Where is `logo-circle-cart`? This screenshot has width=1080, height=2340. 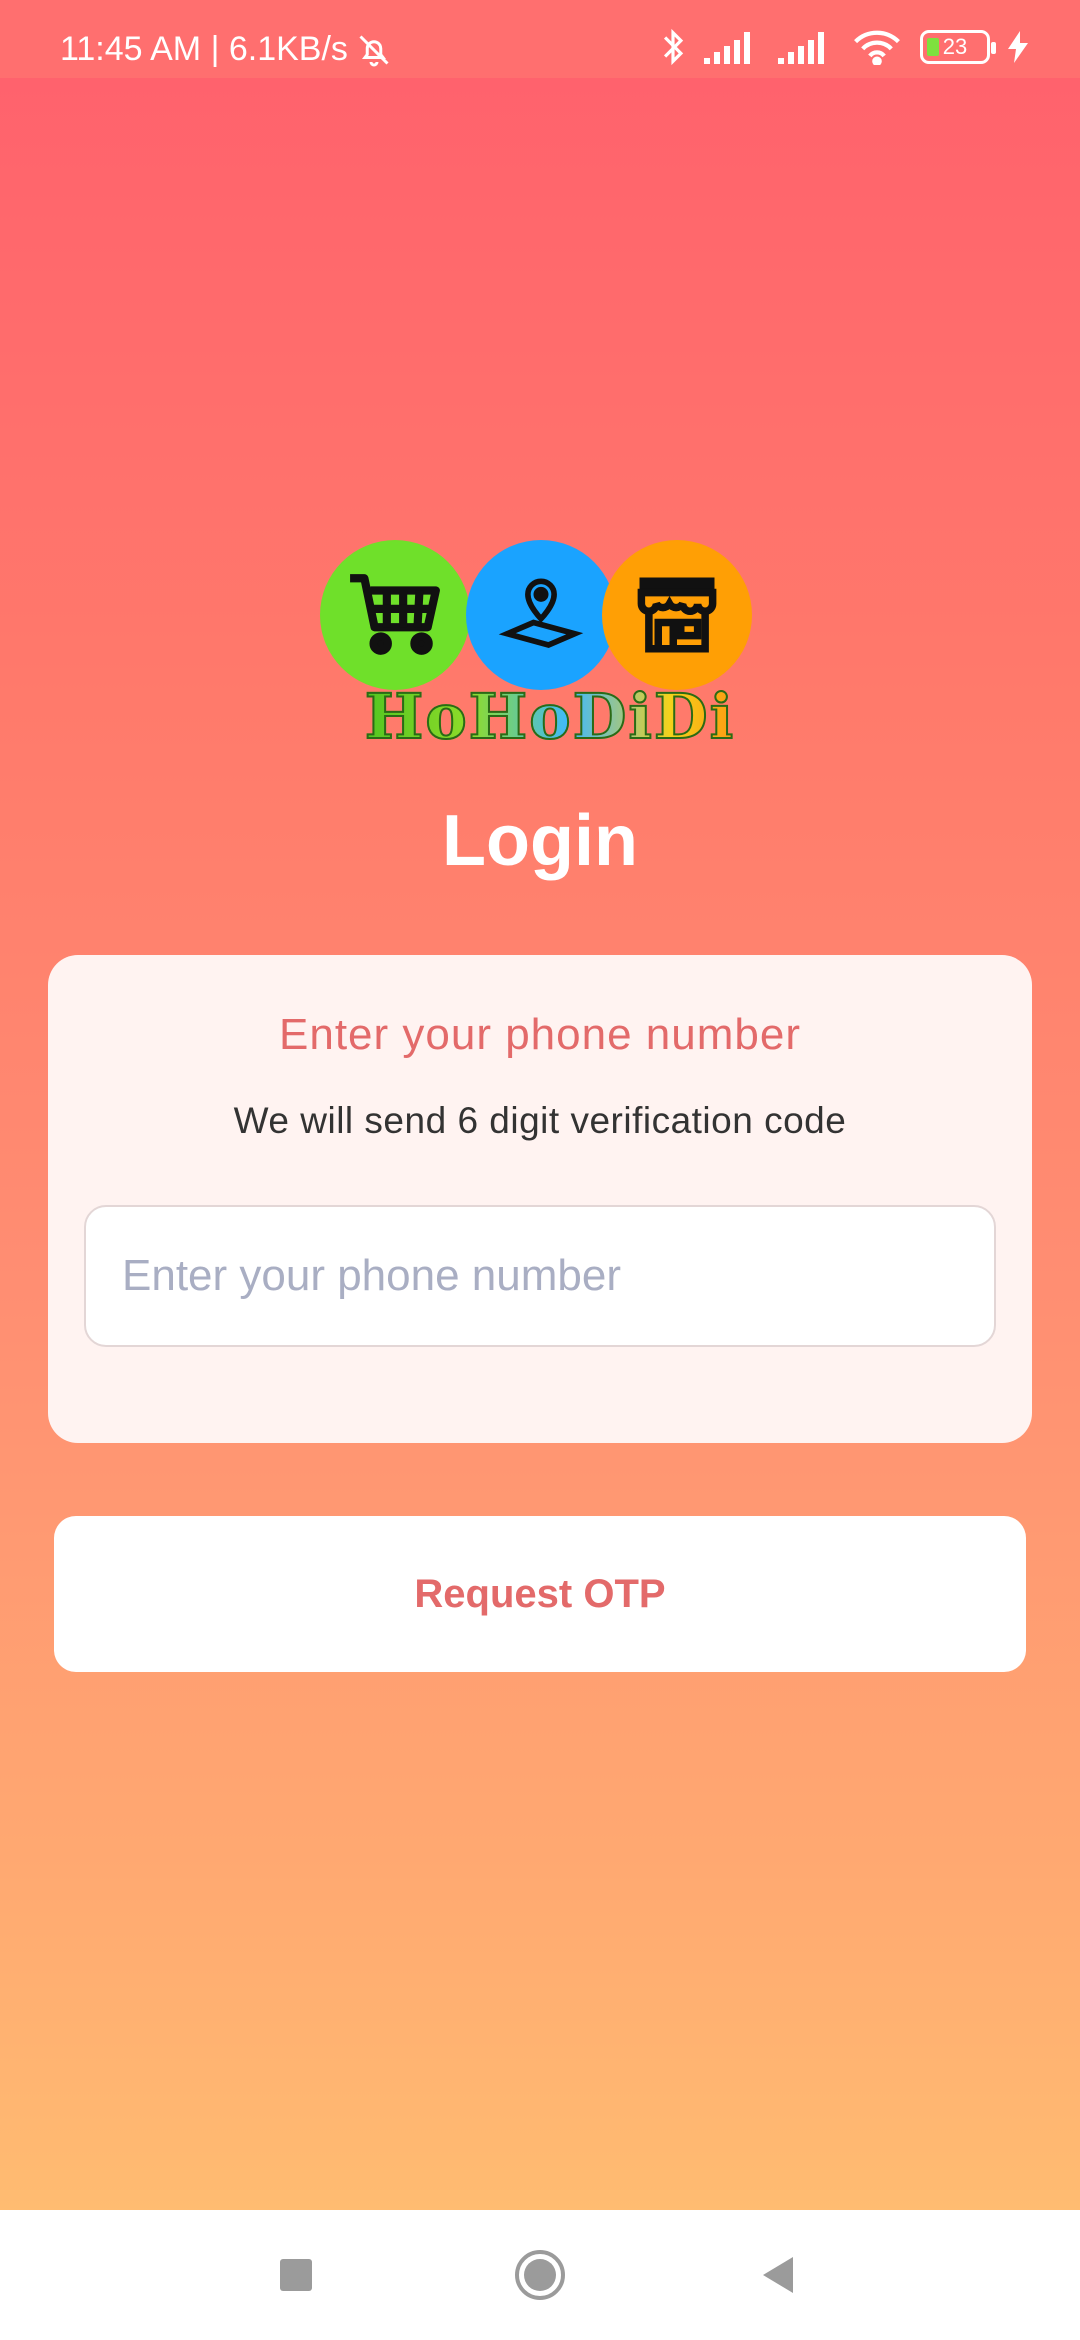
logo-circle-cart is located at coordinates (395, 615).